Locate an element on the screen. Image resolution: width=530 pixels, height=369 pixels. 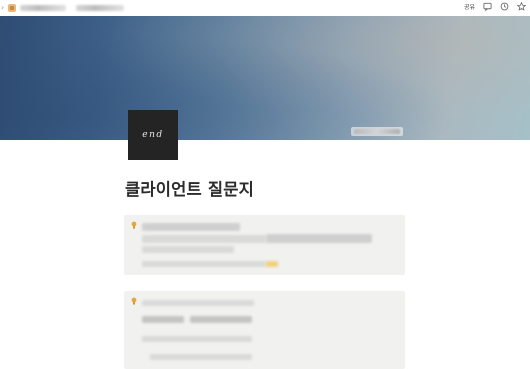
chevron-left-icon: › is located at coordinates (2, 7).